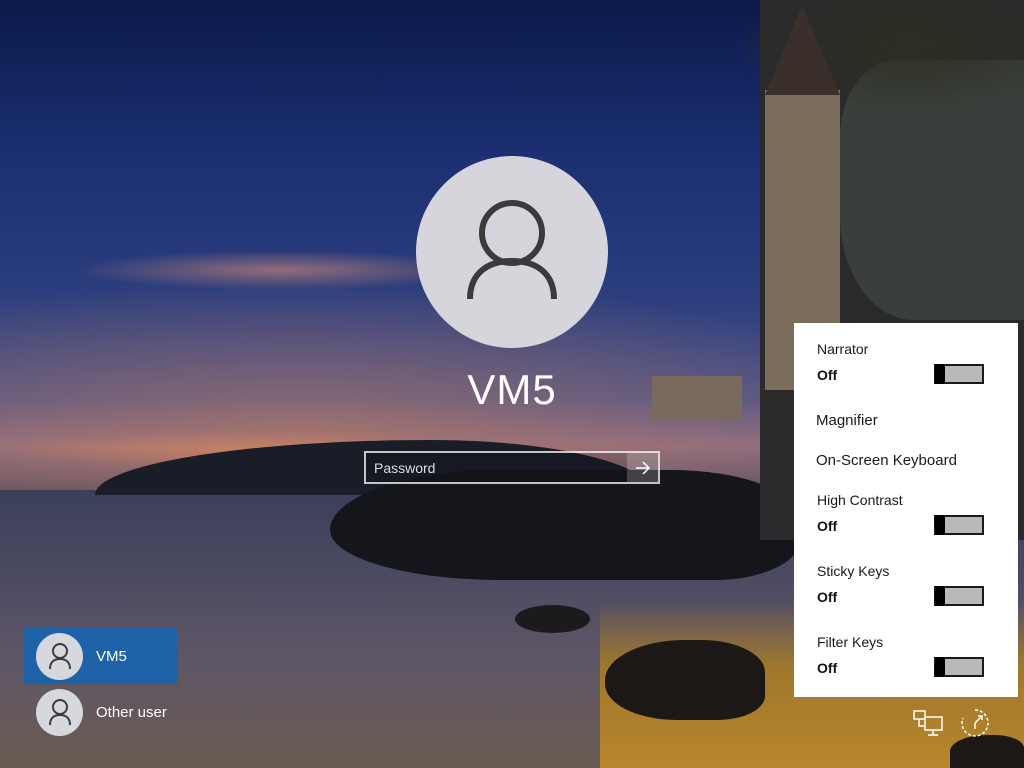  I want to click on filter-keys-toggle, so click(959, 667).